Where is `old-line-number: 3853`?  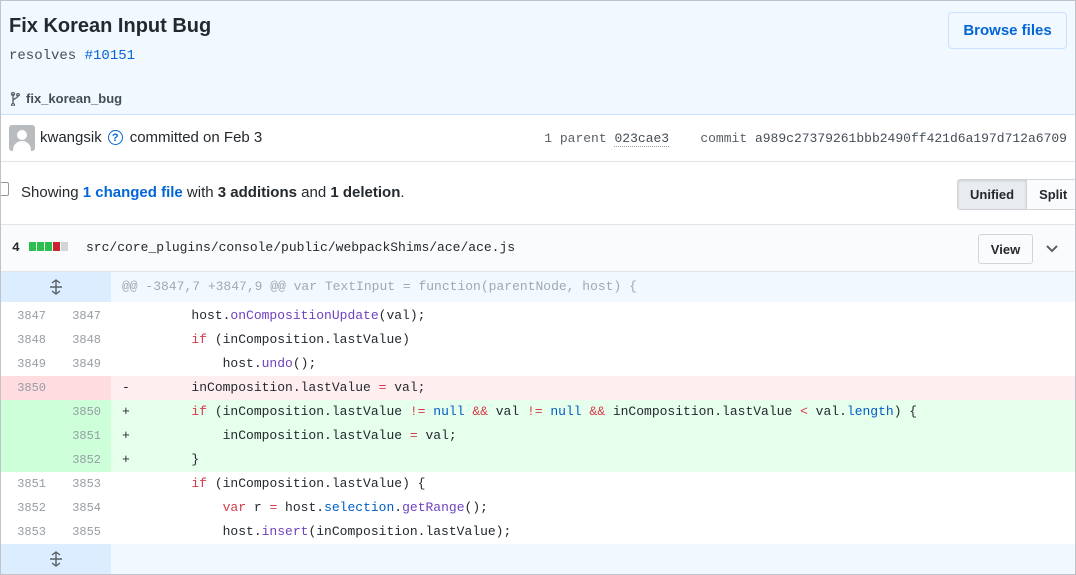
old-line-number: 3853 is located at coordinates (28, 532).